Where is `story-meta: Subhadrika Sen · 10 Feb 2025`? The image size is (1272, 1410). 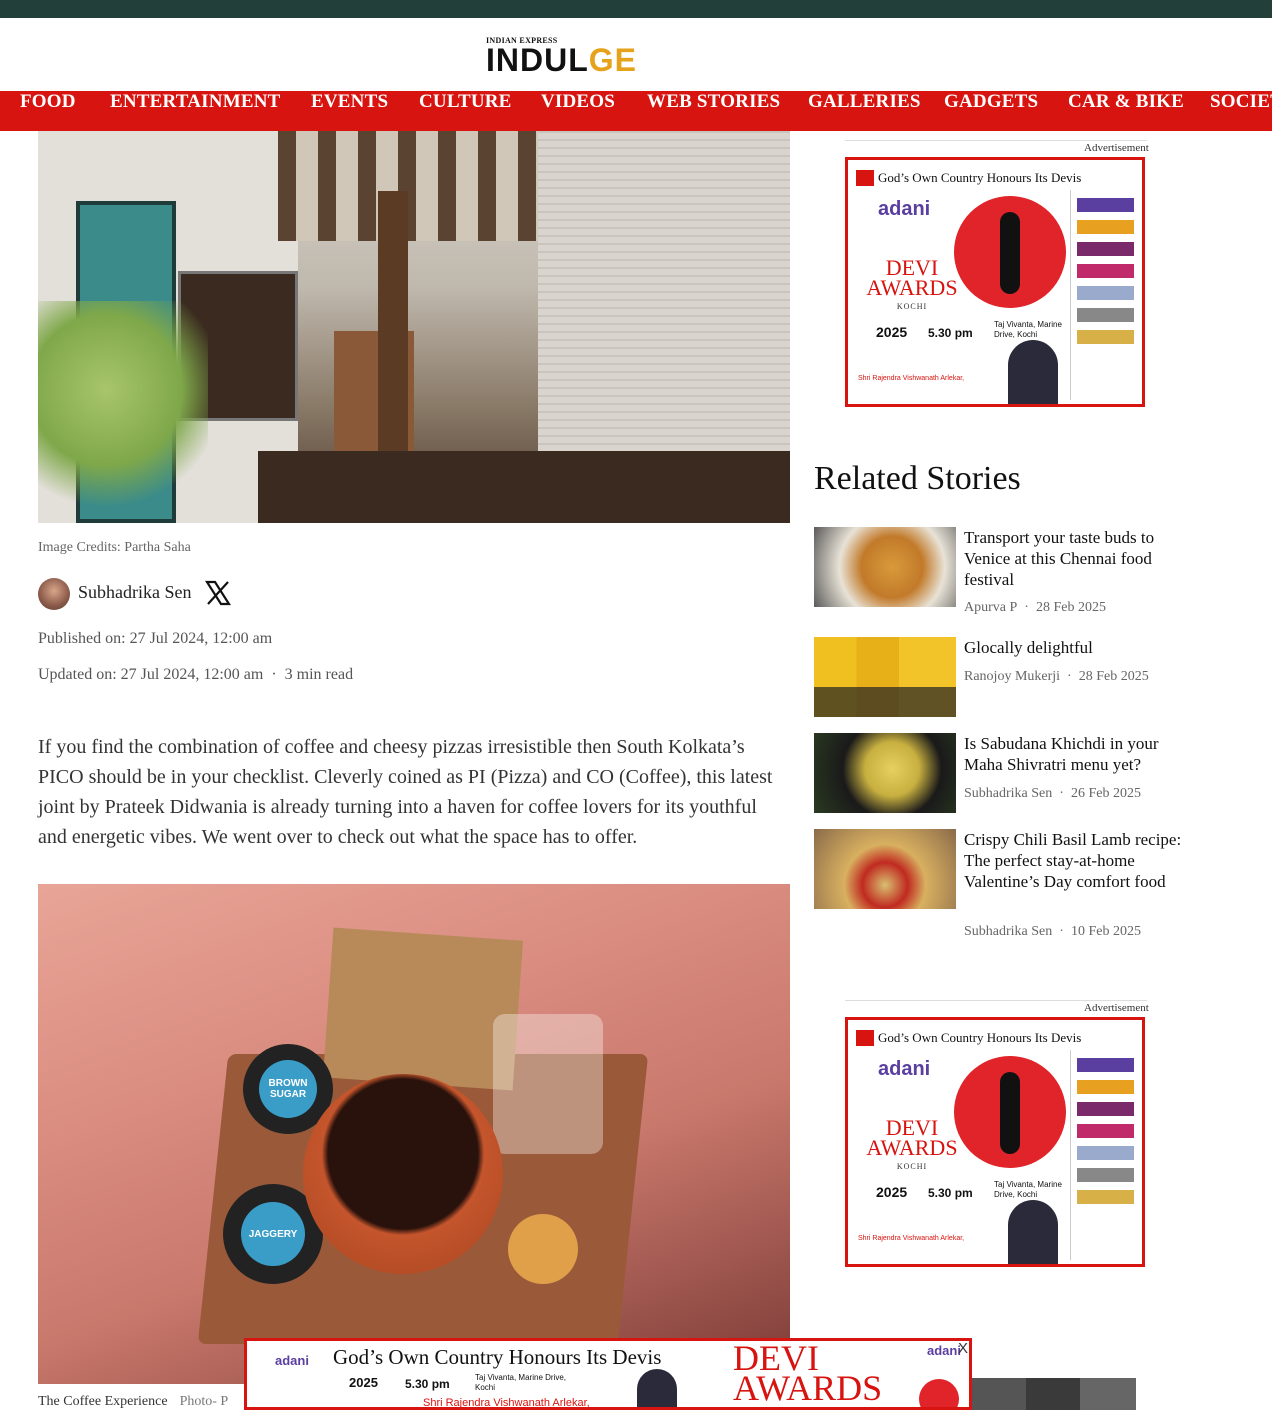
story-meta: Subhadrika Sen · 10 Feb 2025 is located at coordinates (1052, 931).